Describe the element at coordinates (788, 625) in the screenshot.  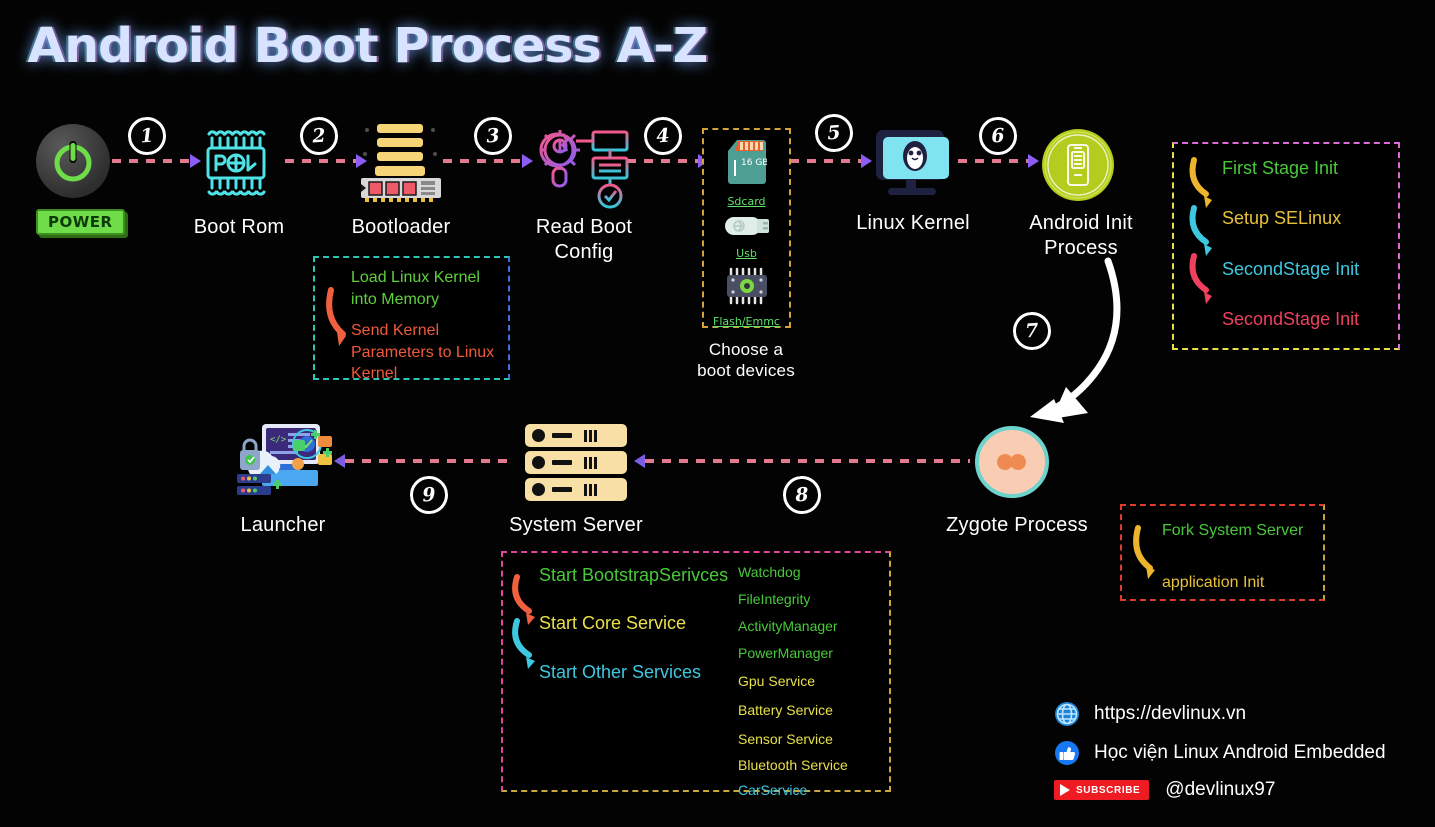
I see `ss-service-2: ActivityManager` at that location.